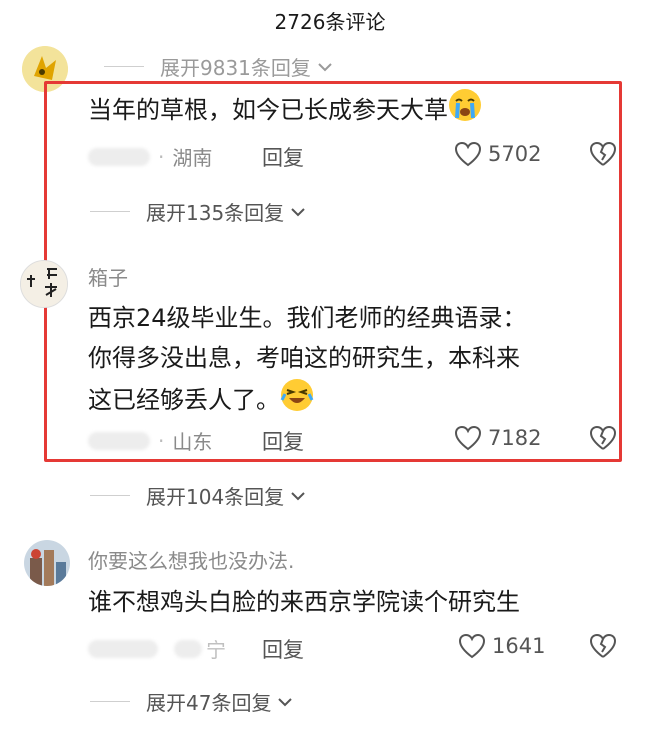 The image size is (660, 738). What do you see at coordinates (192, 158) in the screenshot?
I see `location-label: 湖南` at bounding box center [192, 158].